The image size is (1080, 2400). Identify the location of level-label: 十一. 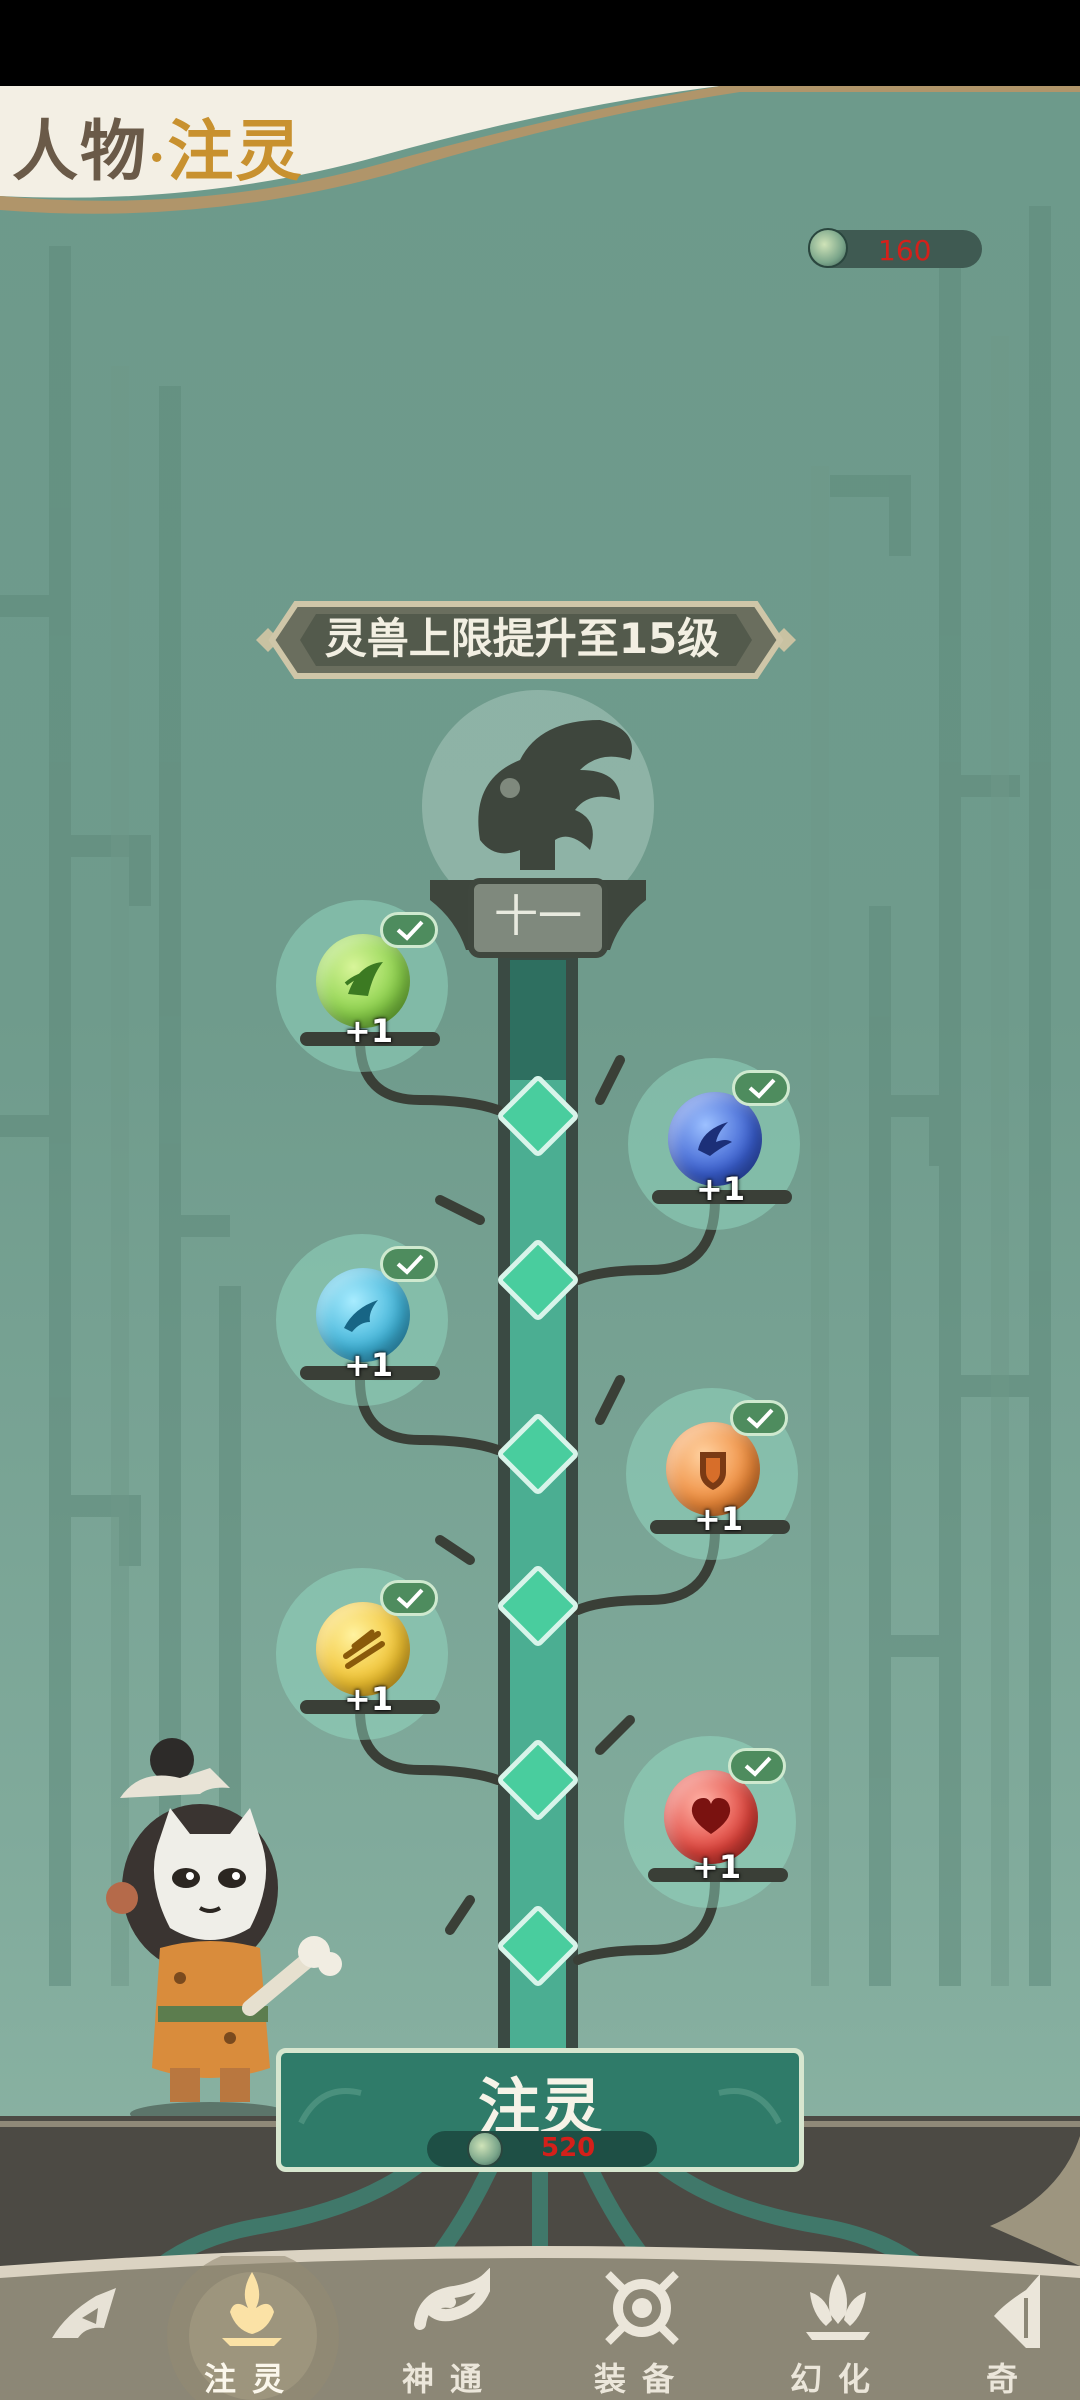
(538, 916).